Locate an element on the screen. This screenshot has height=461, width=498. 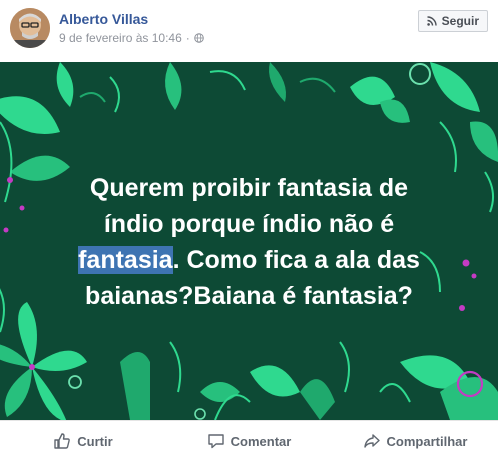
follow-label: Seguir is located at coordinates (460, 21).